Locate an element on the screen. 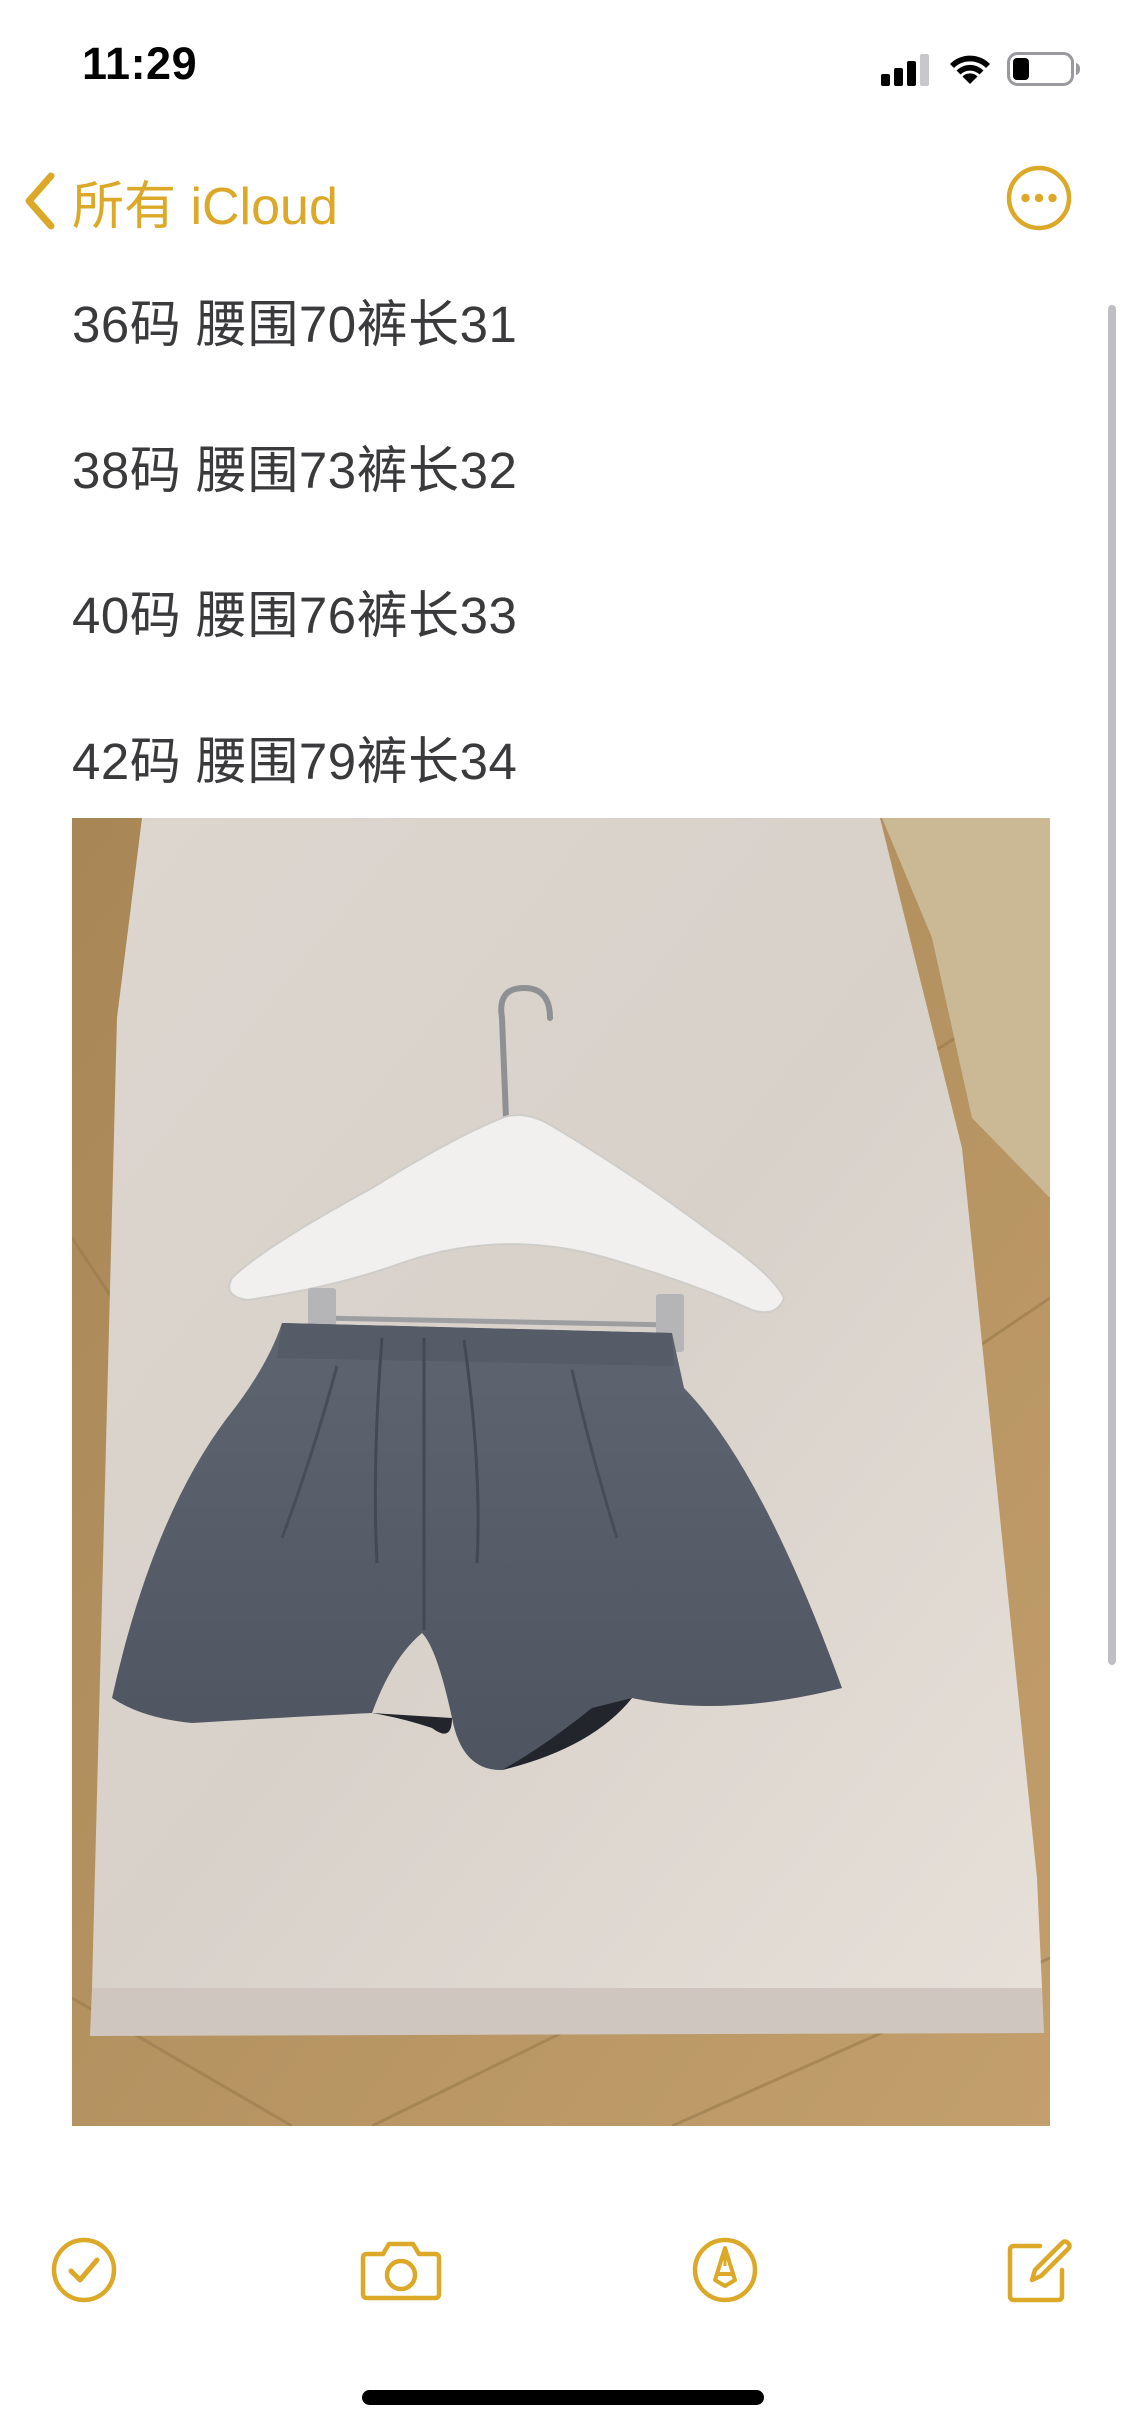 The height and width of the screenshot is (2436, 1125). home-indicator is located at coordinates (563, 2397).